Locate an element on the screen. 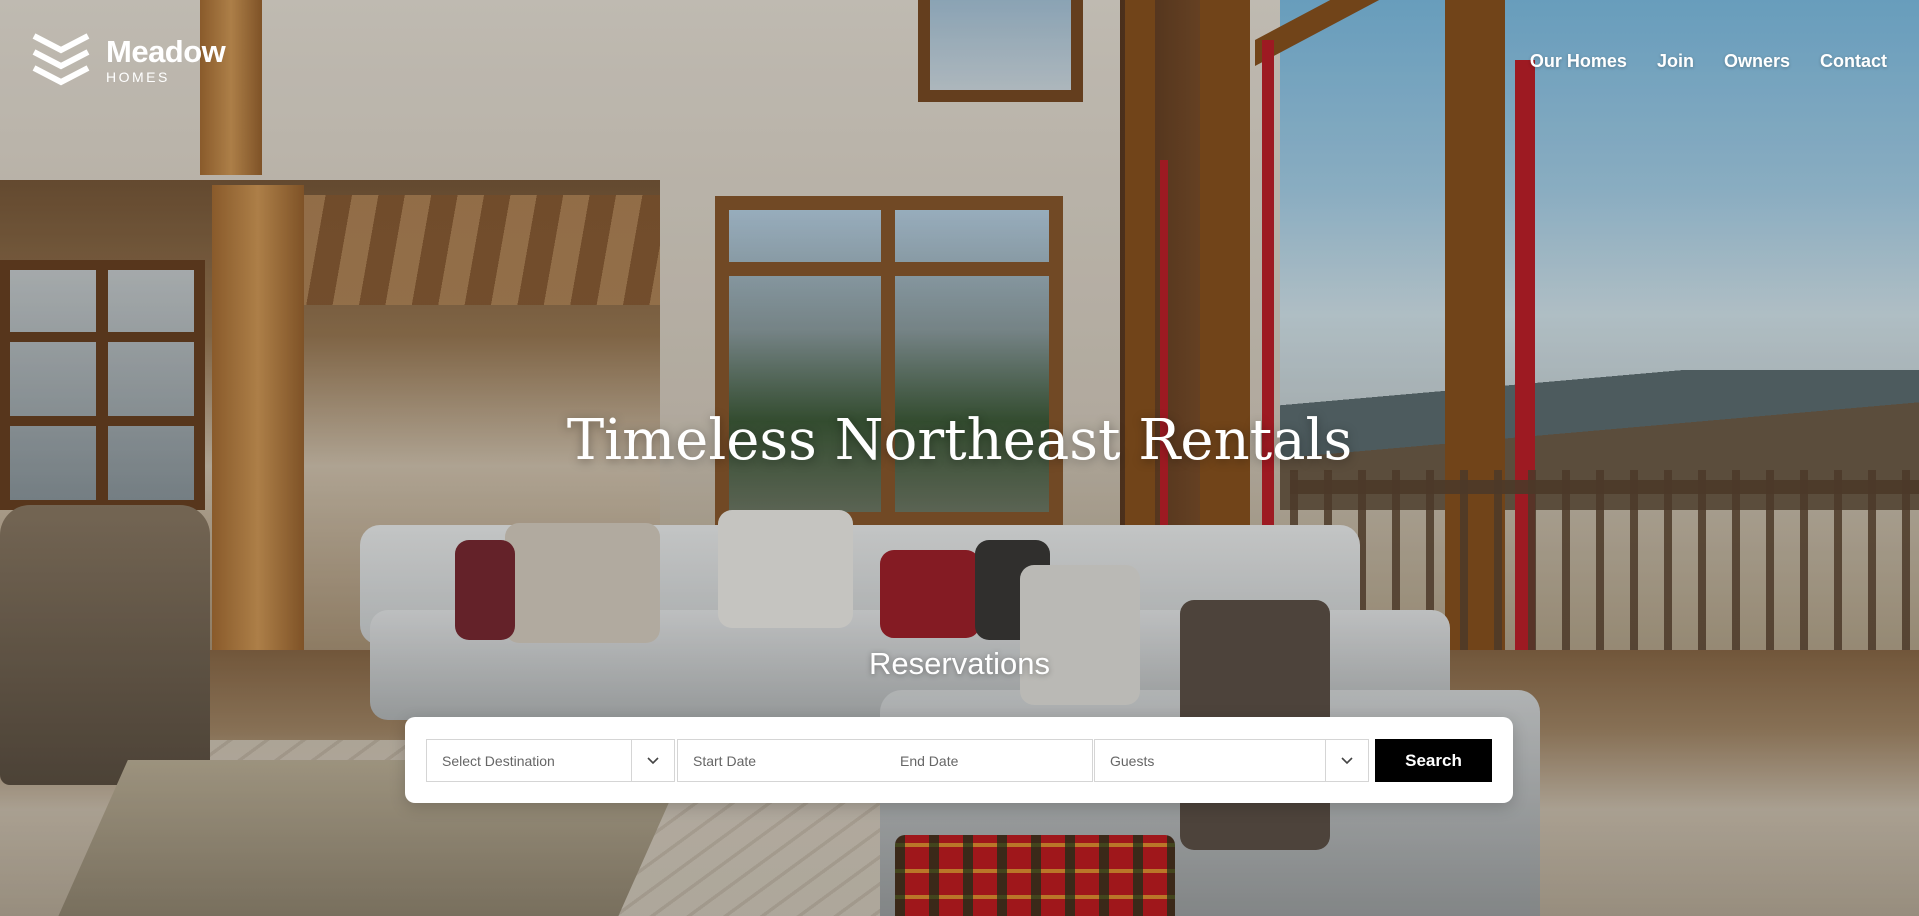 The width and height of the screenshot is (1919, 916). guests-select: Guests is located at coordinates (1231, 760).